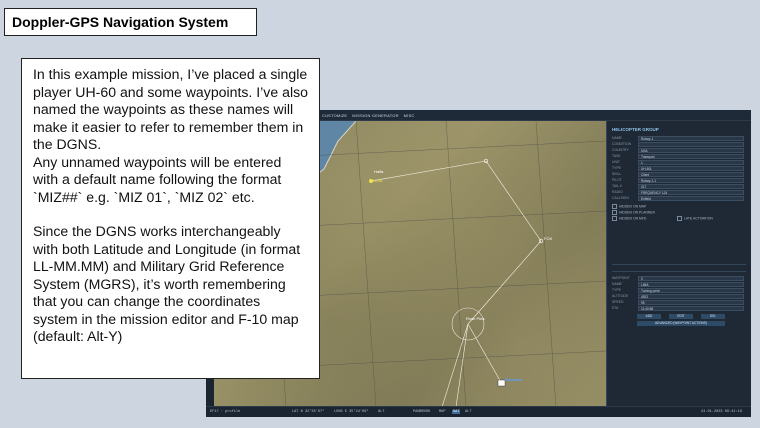 This screenshot has width=760, height=428. What do you see at coordinates (548, 238) in the screenshot?
I see `map-label-waypoint: FOX` at bounding box center [548, 238].